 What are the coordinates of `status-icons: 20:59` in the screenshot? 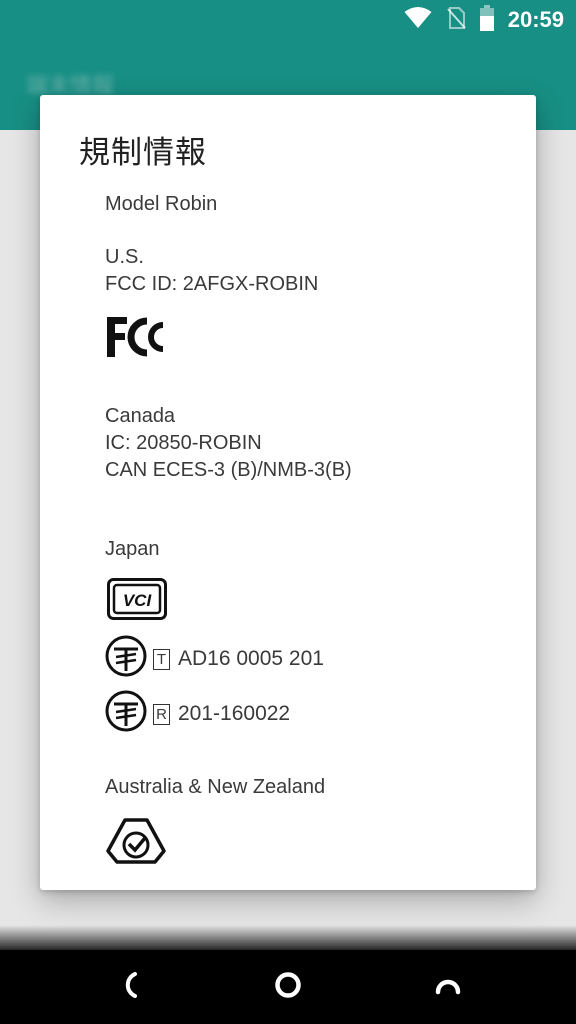 It's located at (484, 20).